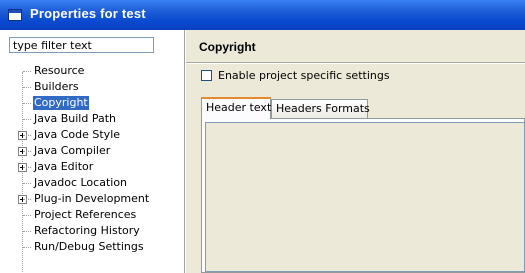  I want to click on tree-item: Plug-in Development, so click(92, 199).